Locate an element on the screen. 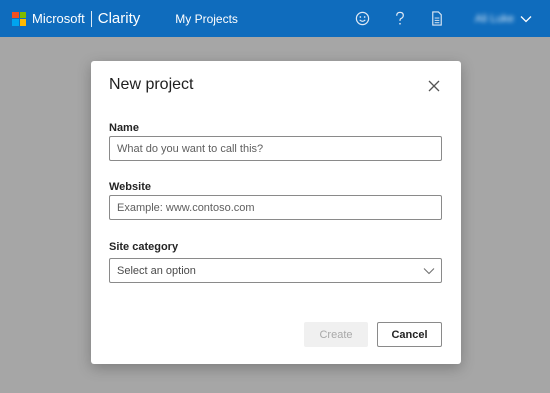  site-category-selected: Select an option is located at coordinates (156, 270).